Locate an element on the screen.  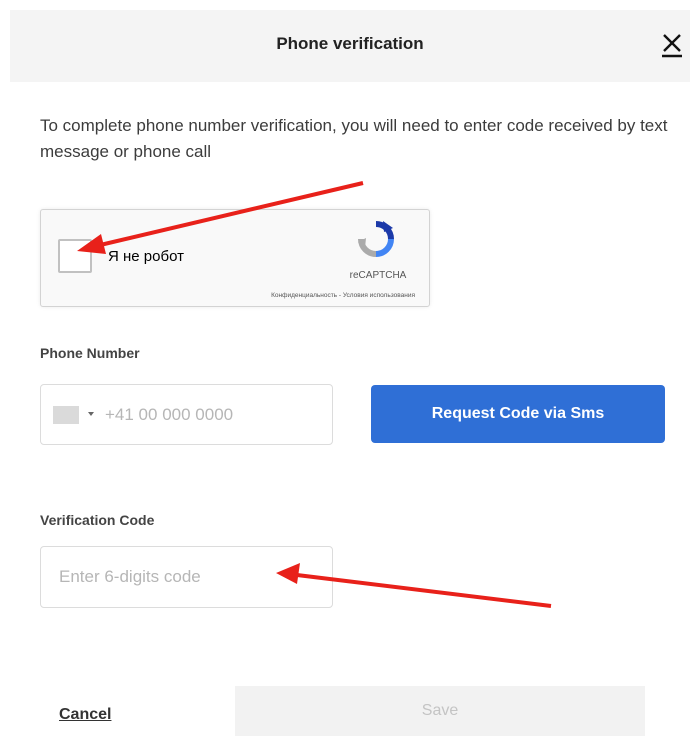
caret-down-icon is located at coordinates (91, 414).